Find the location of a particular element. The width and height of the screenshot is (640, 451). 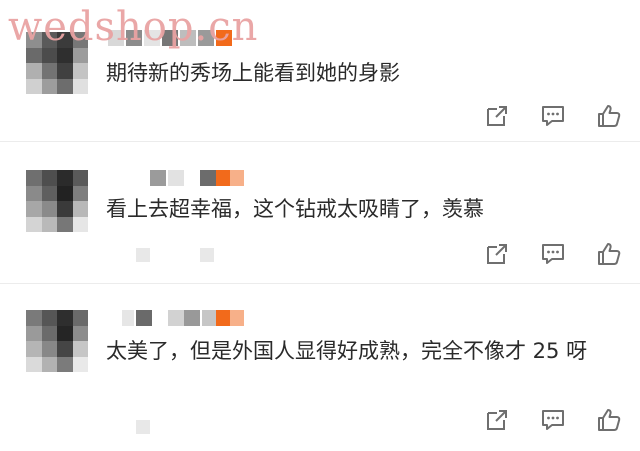

comment-text: 期待新的秀场上能看到她的身影 is located at coordinates (253, 73).